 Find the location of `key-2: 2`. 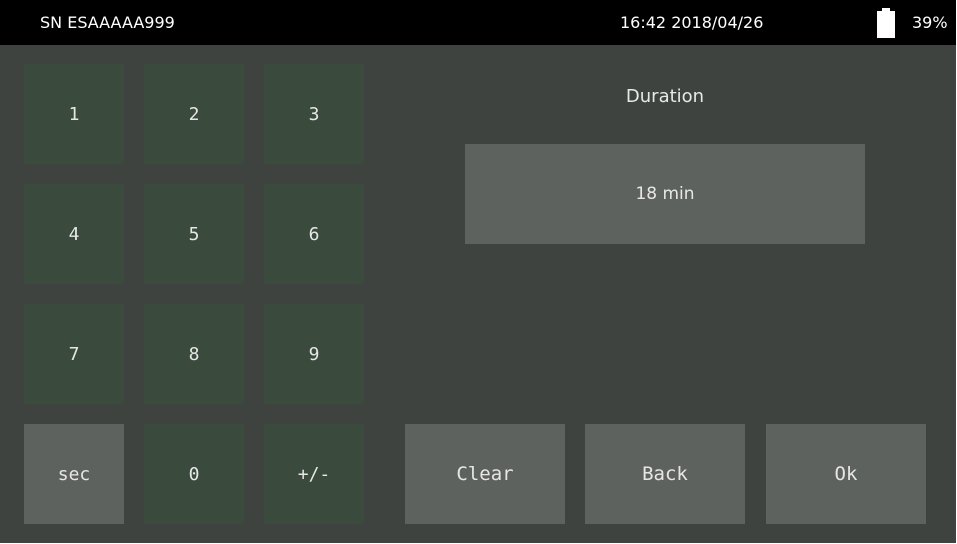

key-2: 2 is located at coordinates (194, 114).